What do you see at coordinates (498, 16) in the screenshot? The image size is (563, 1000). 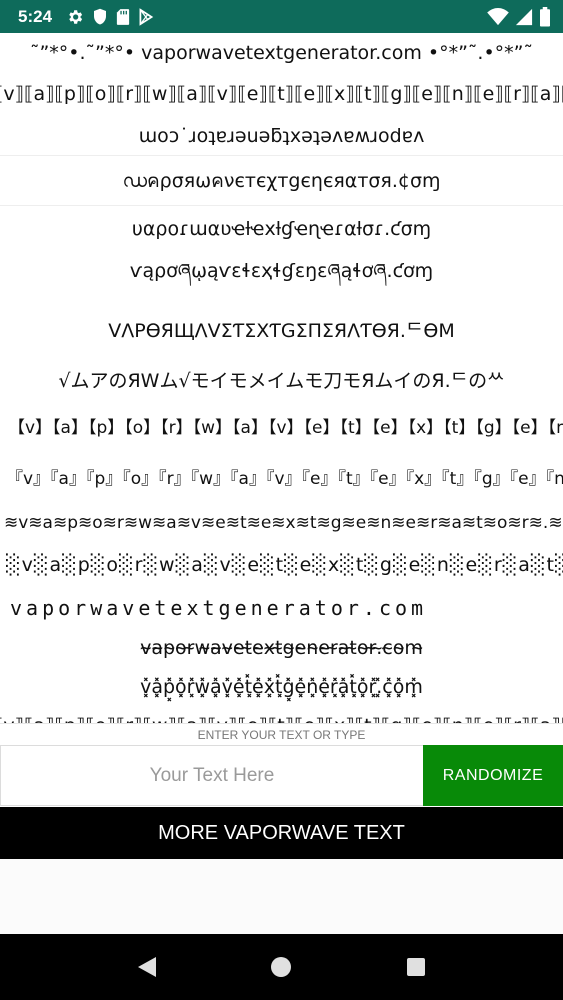 I see `wifi-icon` at bounding box center [498, 16].